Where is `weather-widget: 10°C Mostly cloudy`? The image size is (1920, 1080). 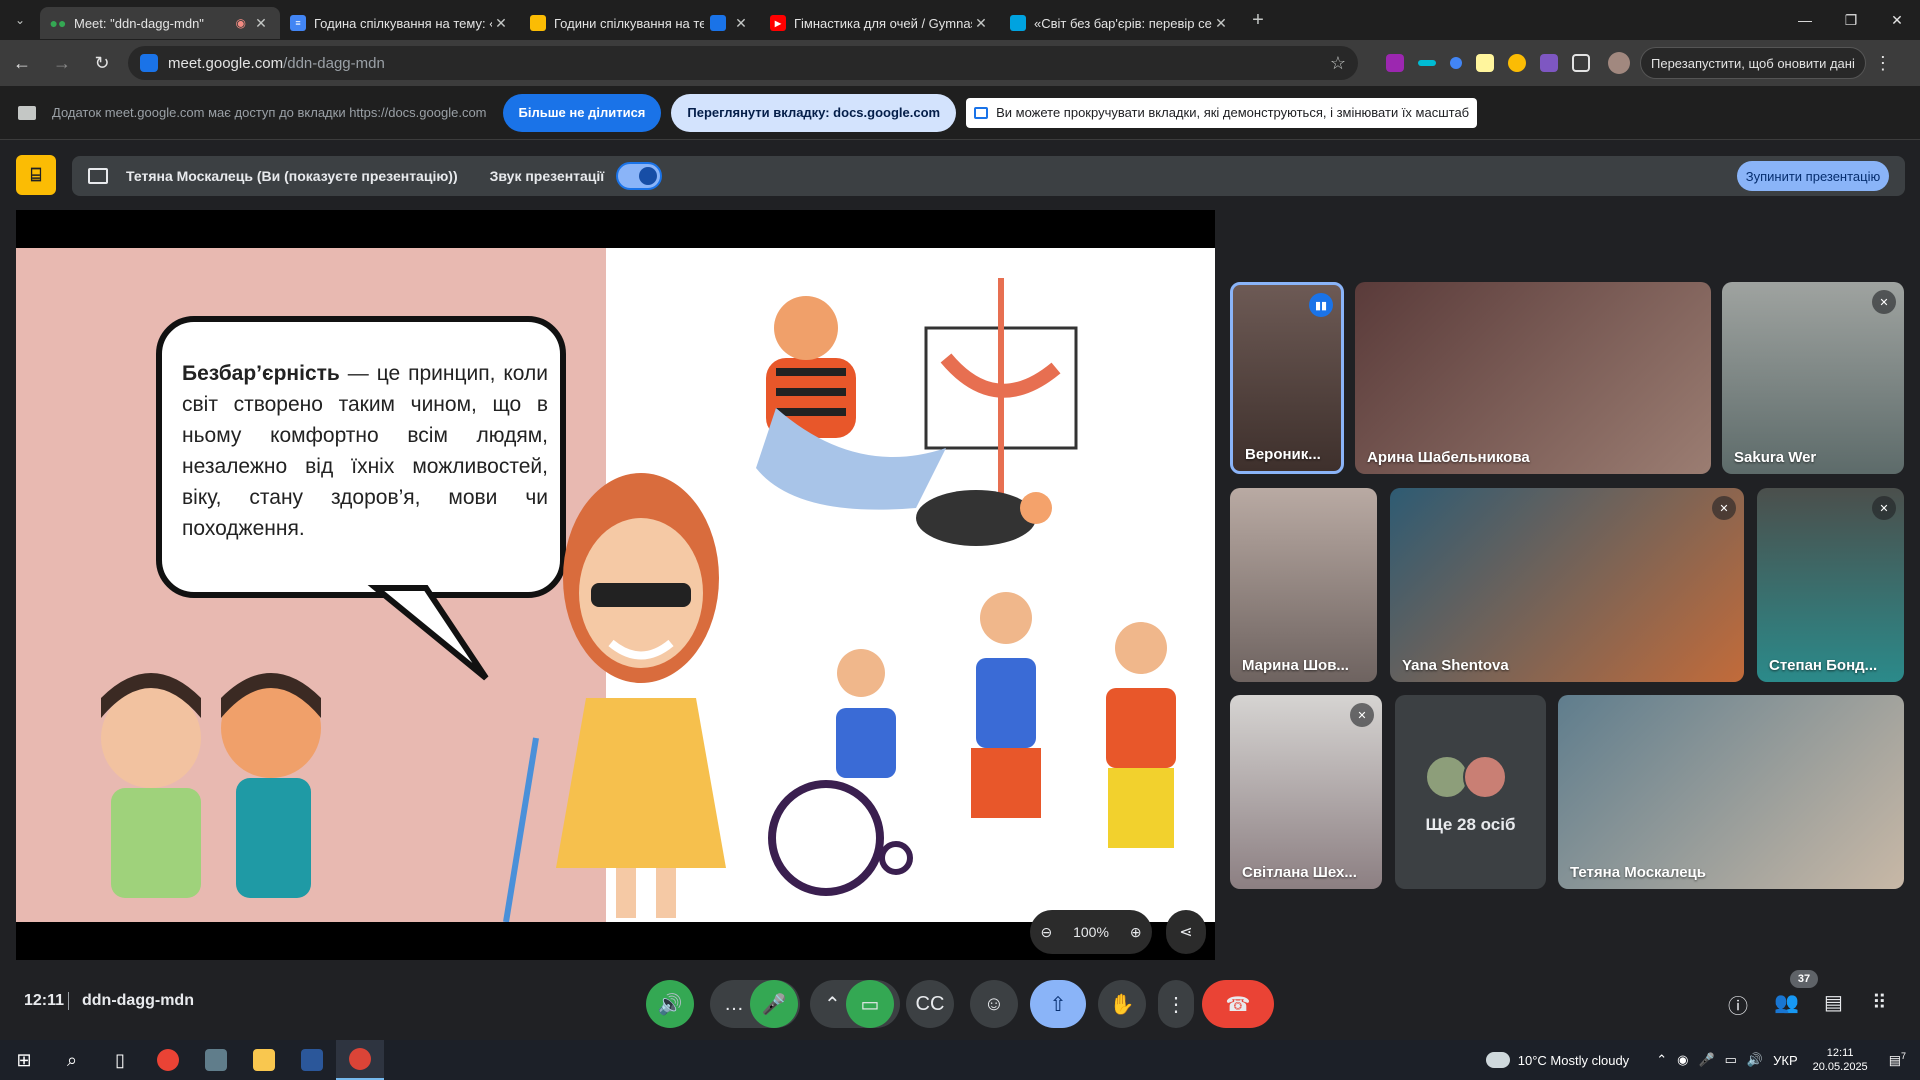 weather-widget: 10°C Mostly cloudy is located at coordinates (1557, 1060).